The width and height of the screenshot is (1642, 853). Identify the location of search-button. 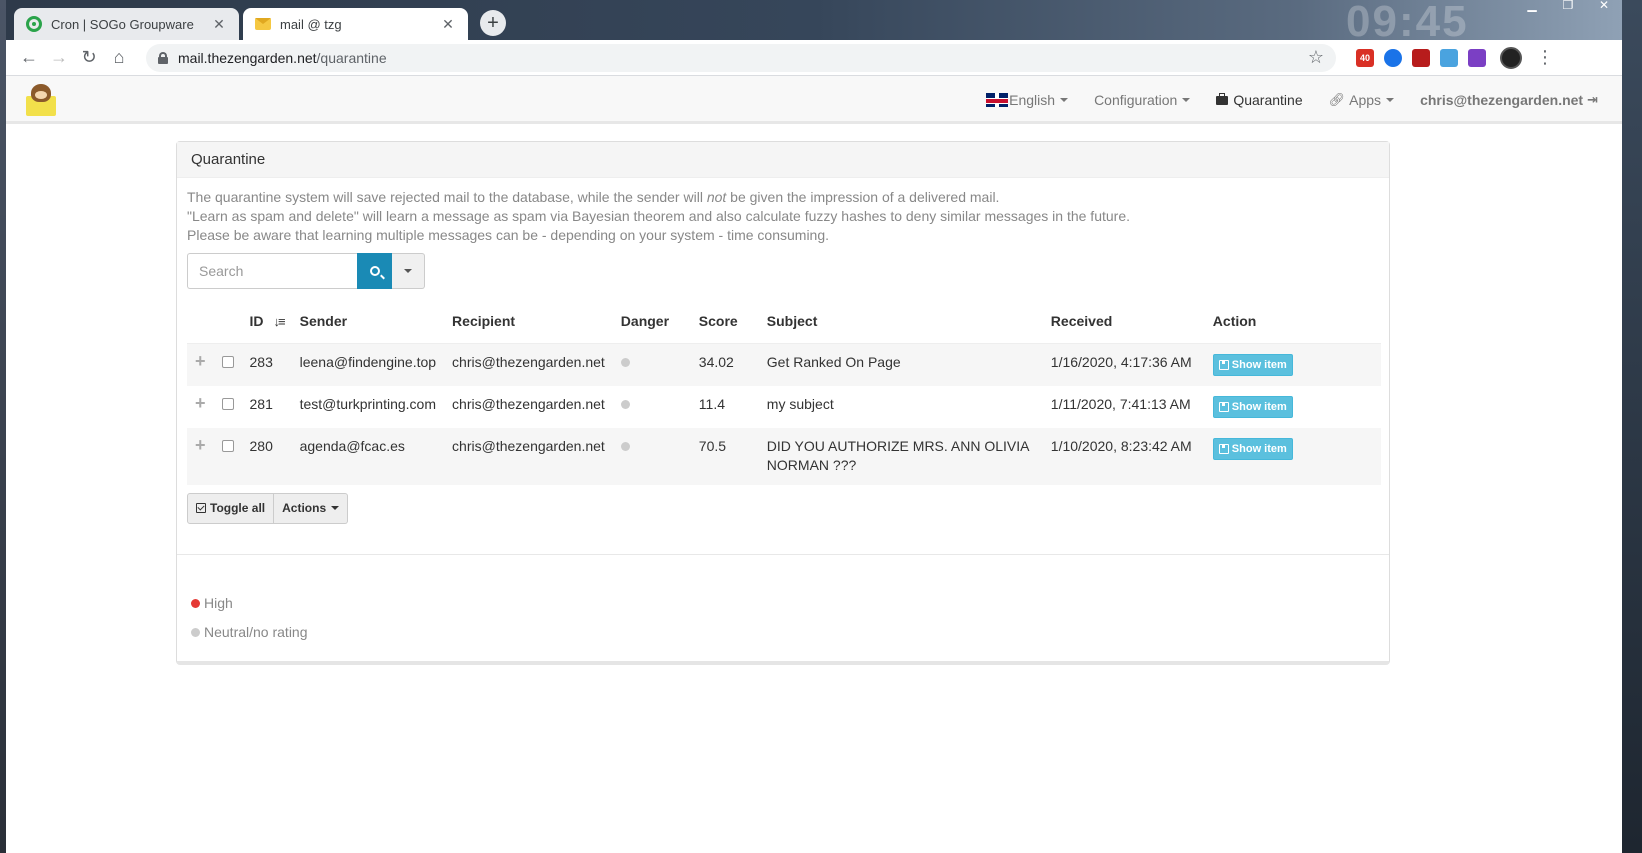
(374, 271).